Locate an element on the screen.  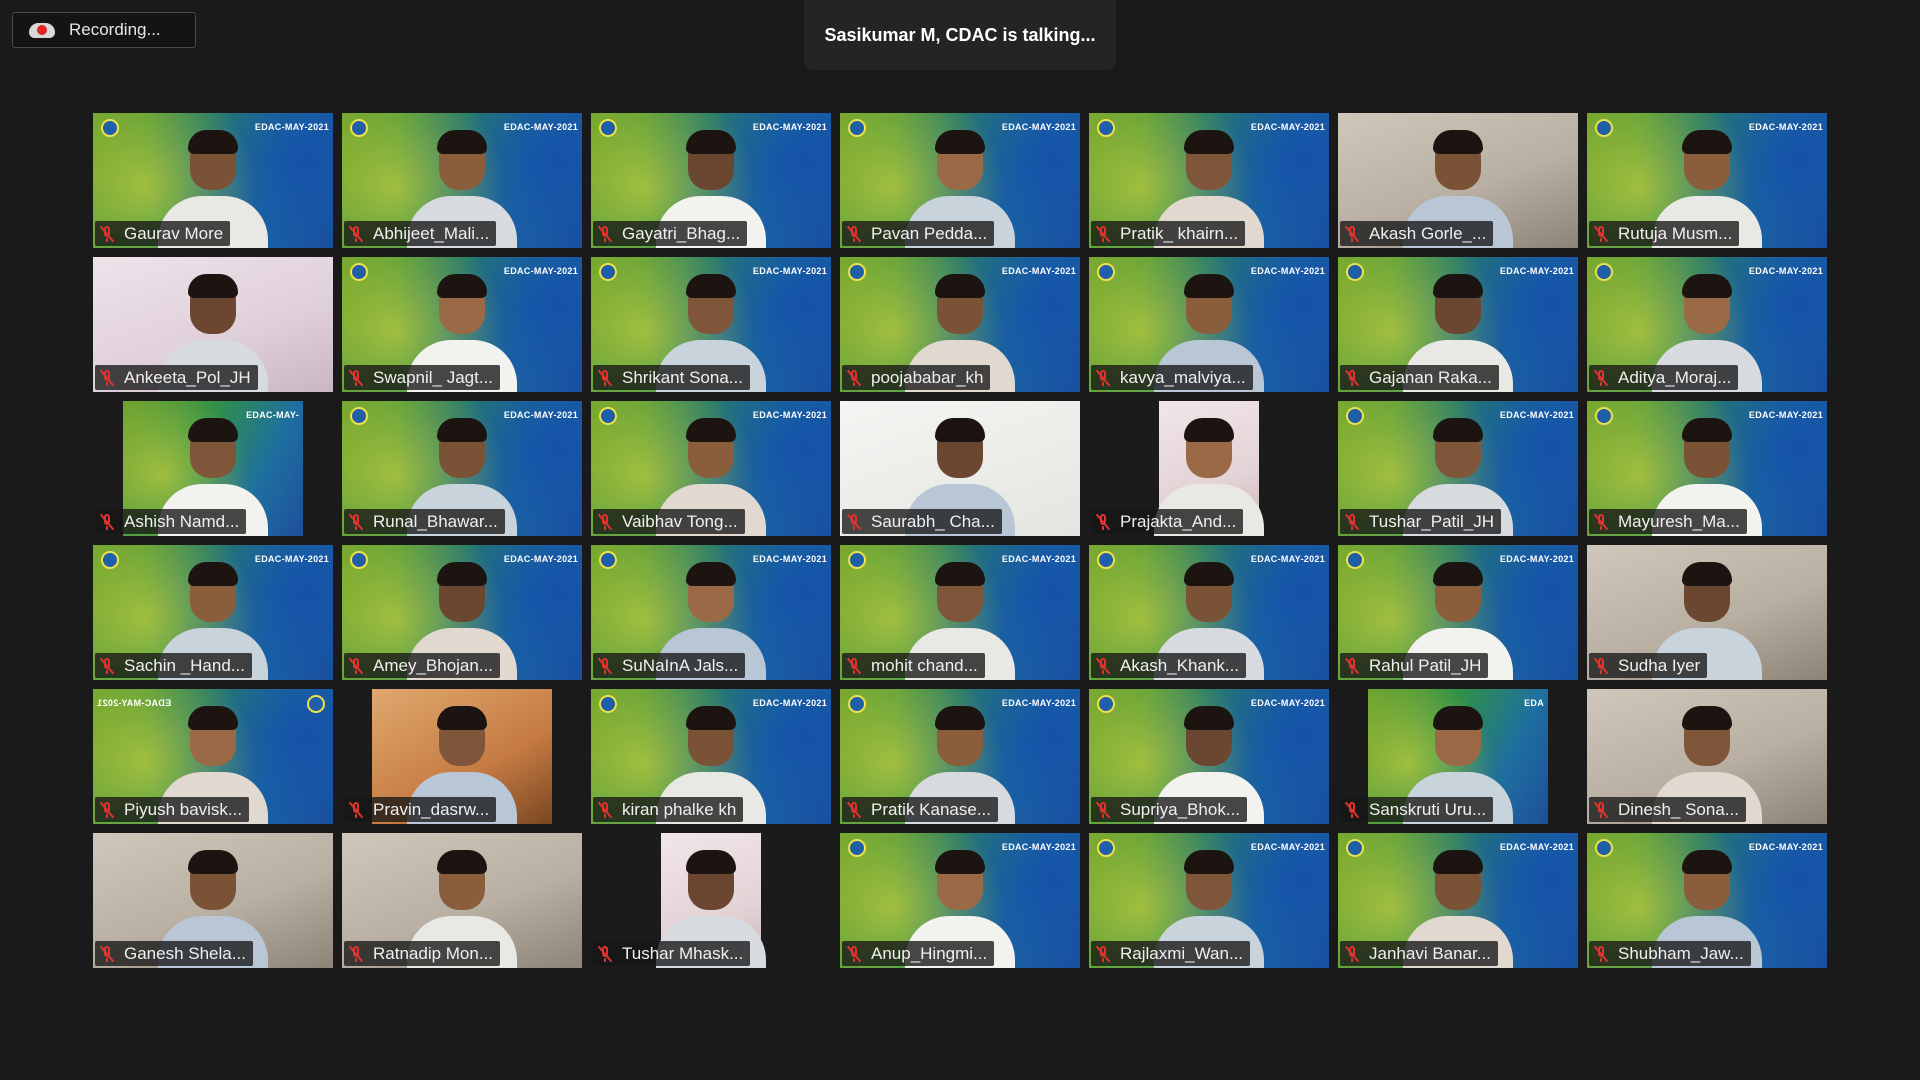
participant-nameplate: Ankeeta_Pol_JH is located at coordinates (176, 377).